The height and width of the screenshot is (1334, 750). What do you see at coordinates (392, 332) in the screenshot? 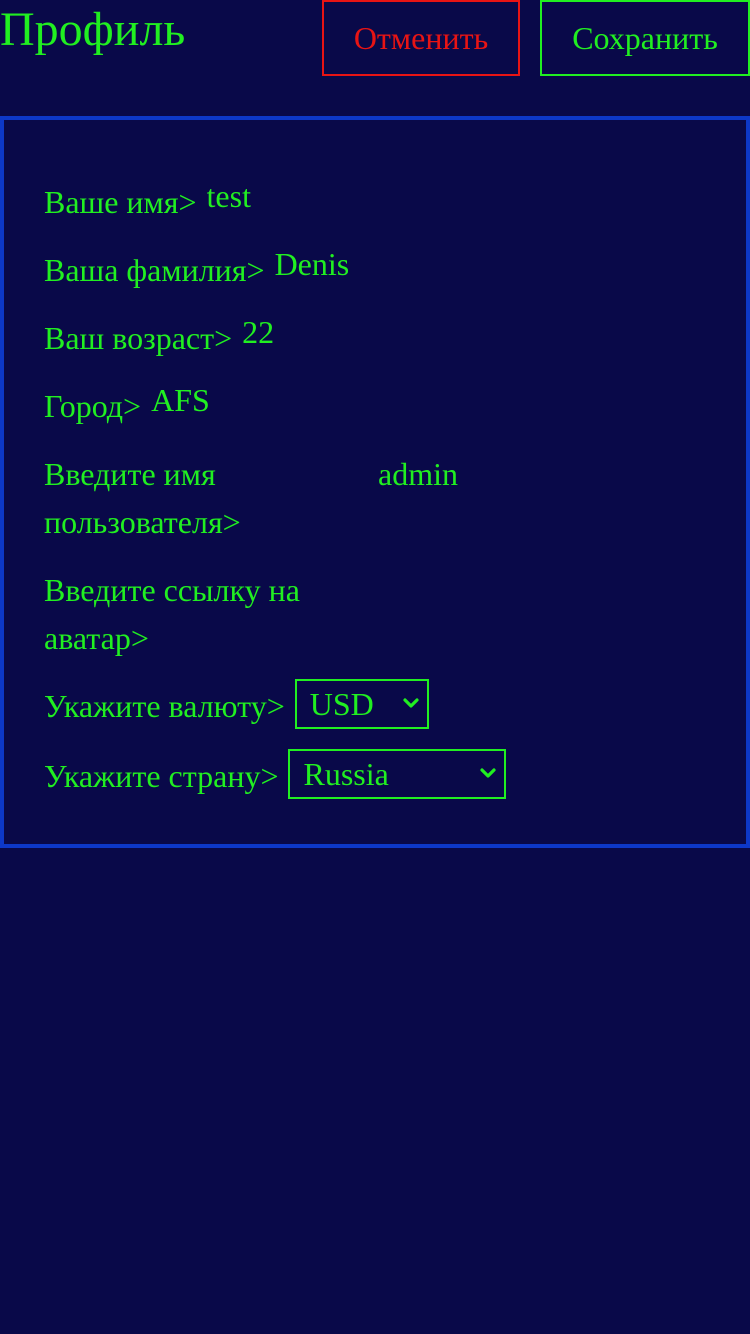
I see `age-input` at bounding box center [392, 332].